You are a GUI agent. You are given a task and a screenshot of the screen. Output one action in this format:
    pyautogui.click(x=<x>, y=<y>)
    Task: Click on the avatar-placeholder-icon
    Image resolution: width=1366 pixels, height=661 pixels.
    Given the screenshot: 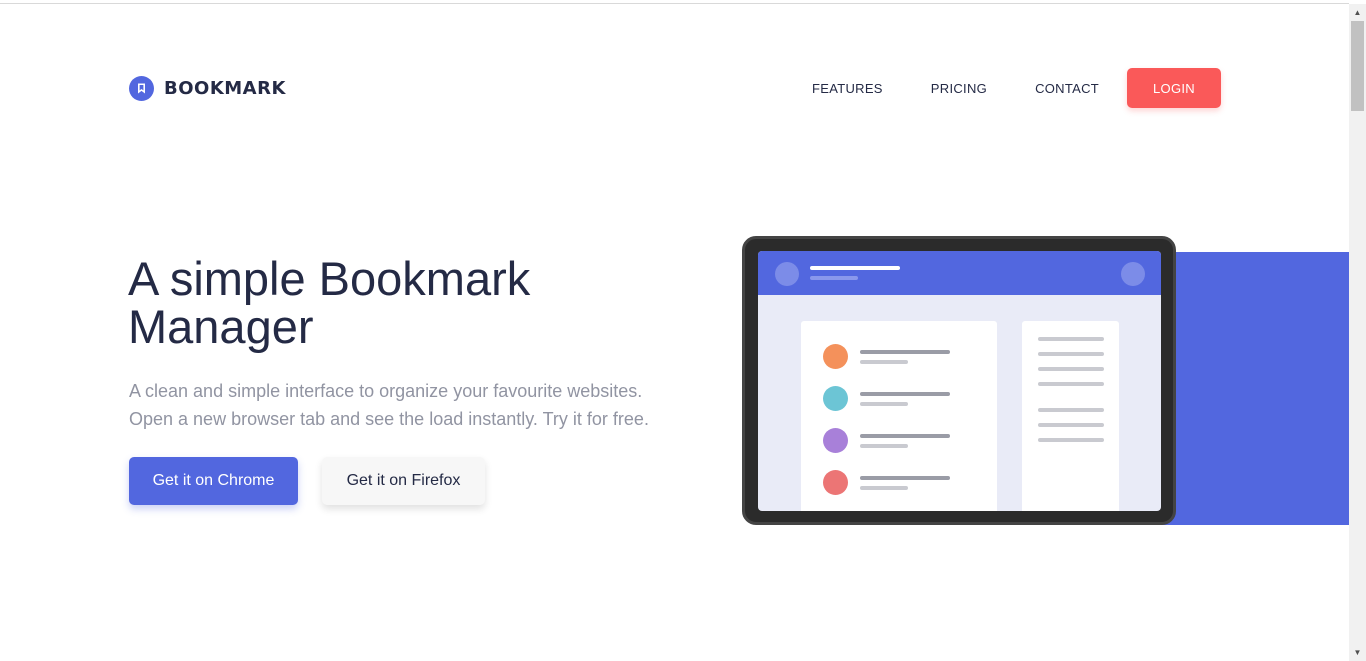 What is the action you would take?
    pyautogui.click(x=787, y=274)
    